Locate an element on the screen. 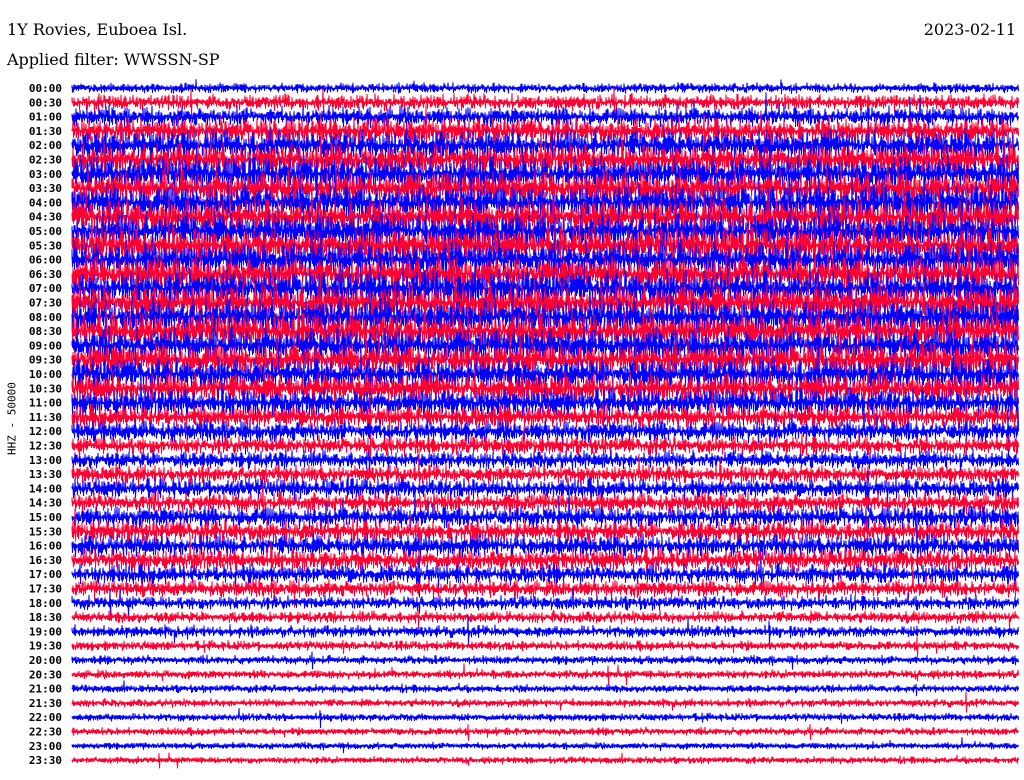 The width and height of the screenshot is (1024, 780). time-label: 08:00 is located at coordinates (45, 317).